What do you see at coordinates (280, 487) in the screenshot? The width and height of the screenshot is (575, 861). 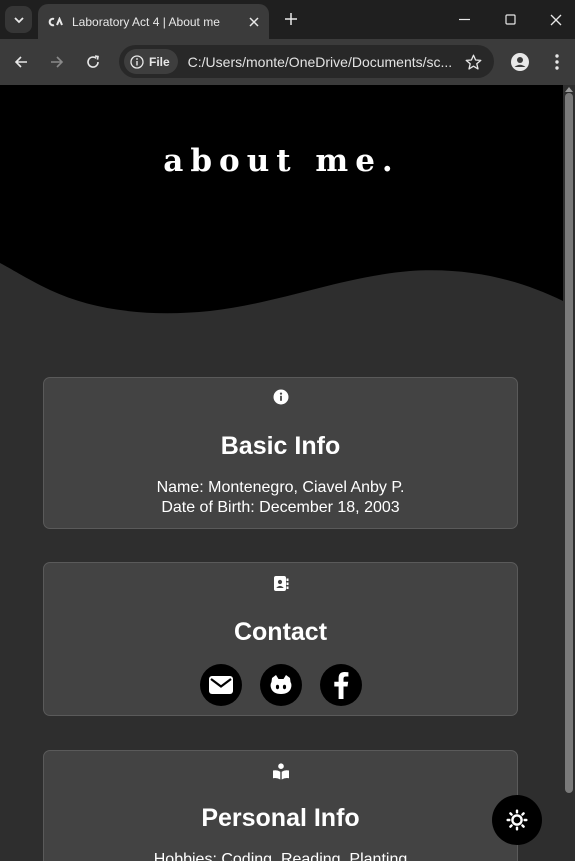 I see `name-text: Name: Montenegro, Ciavel Anby P.` at bounding box center [280, 487].